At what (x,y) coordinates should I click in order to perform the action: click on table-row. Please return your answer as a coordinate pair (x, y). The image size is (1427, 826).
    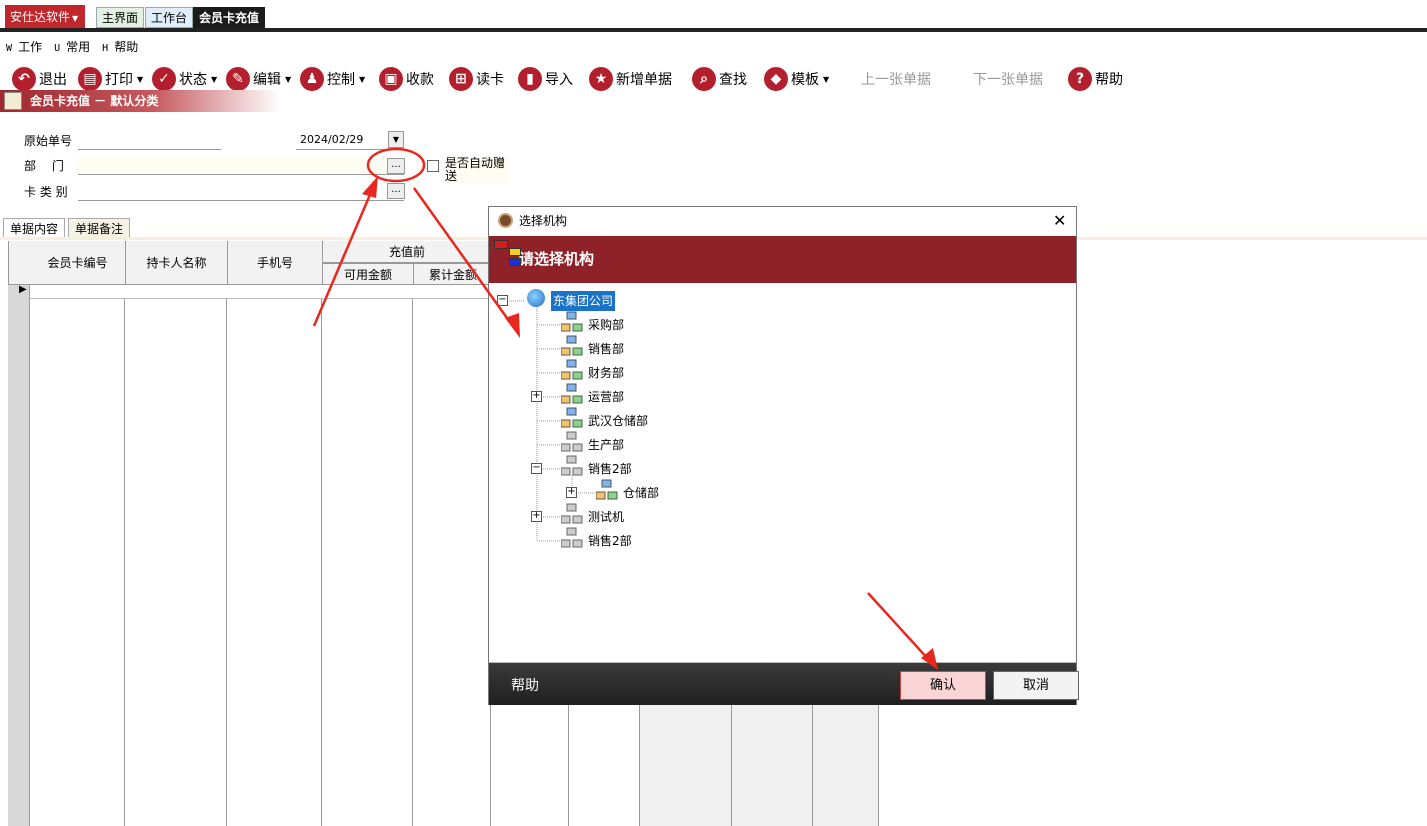
    Looking at the image, I should click on (260, 292).